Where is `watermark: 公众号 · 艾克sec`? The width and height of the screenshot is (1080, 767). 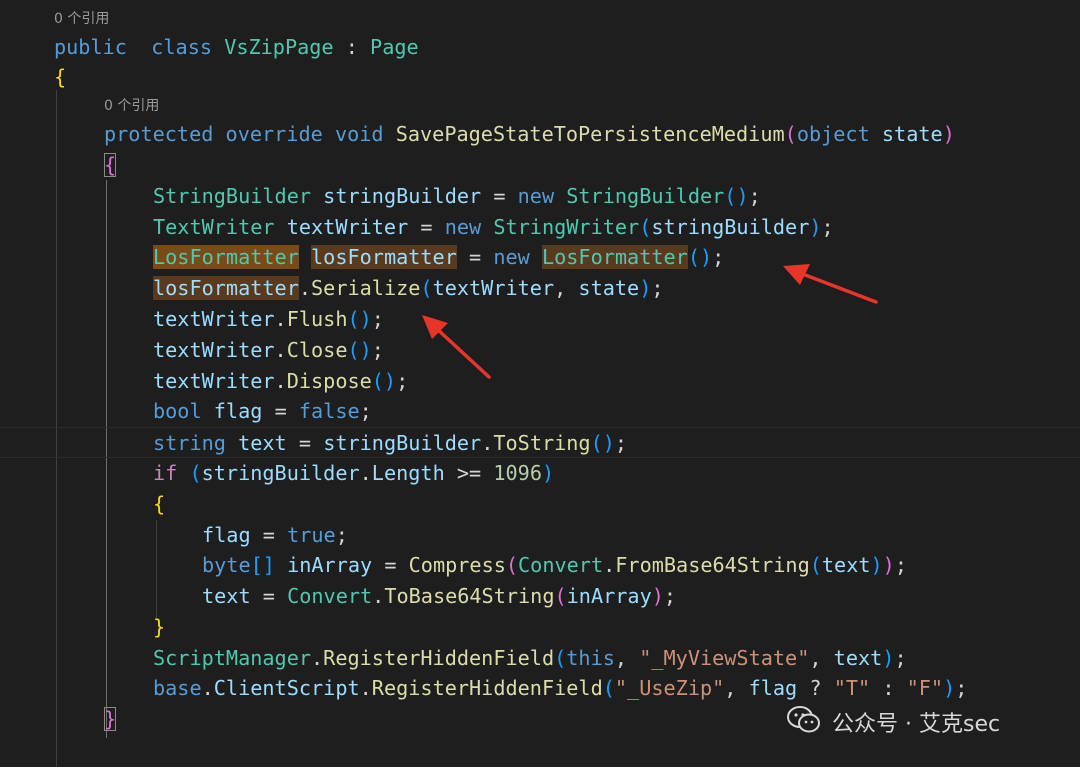 watermark: 公众号 · 艾克sec is located at coordinates (925, 722).